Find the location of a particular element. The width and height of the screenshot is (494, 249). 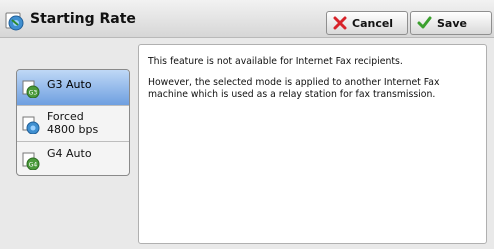

g3-badge-text: G3 is located at coordinates (33, 93).